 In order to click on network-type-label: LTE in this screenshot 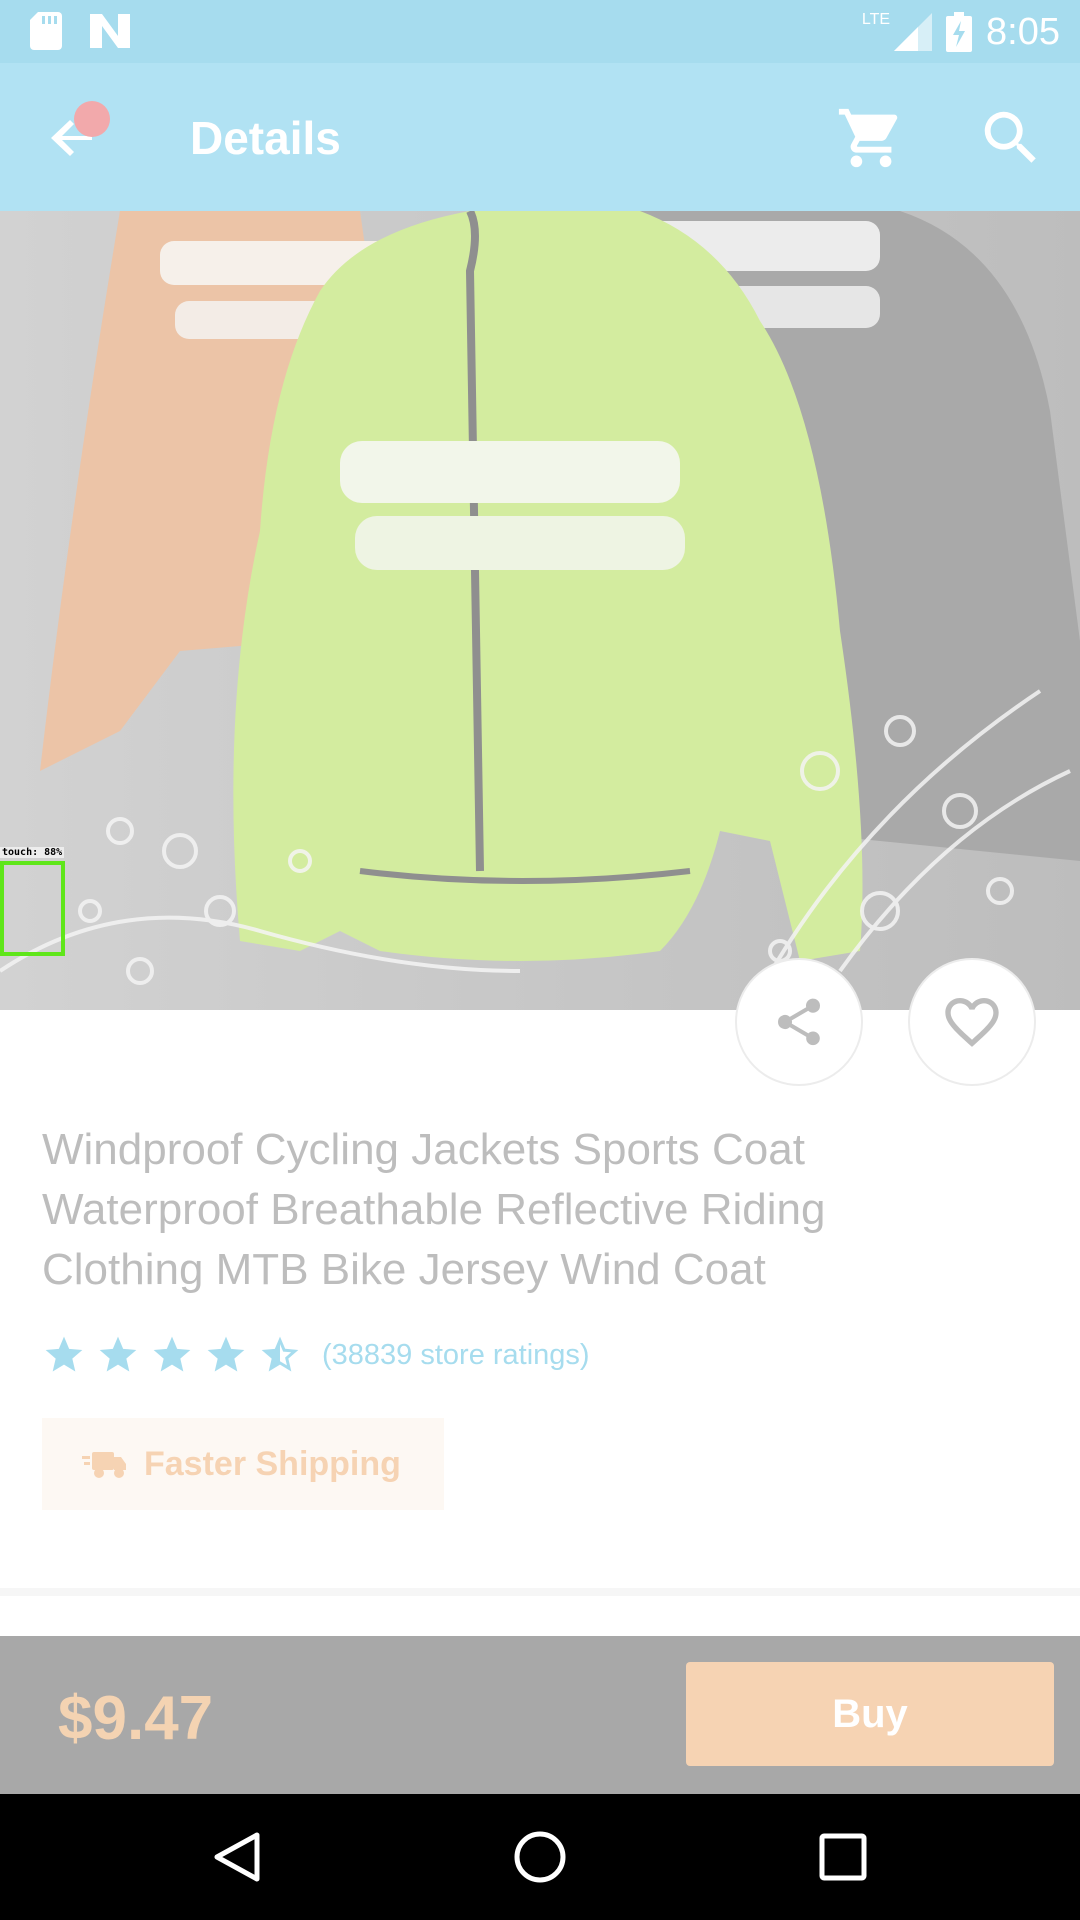, I will do `click(876, 19)`.